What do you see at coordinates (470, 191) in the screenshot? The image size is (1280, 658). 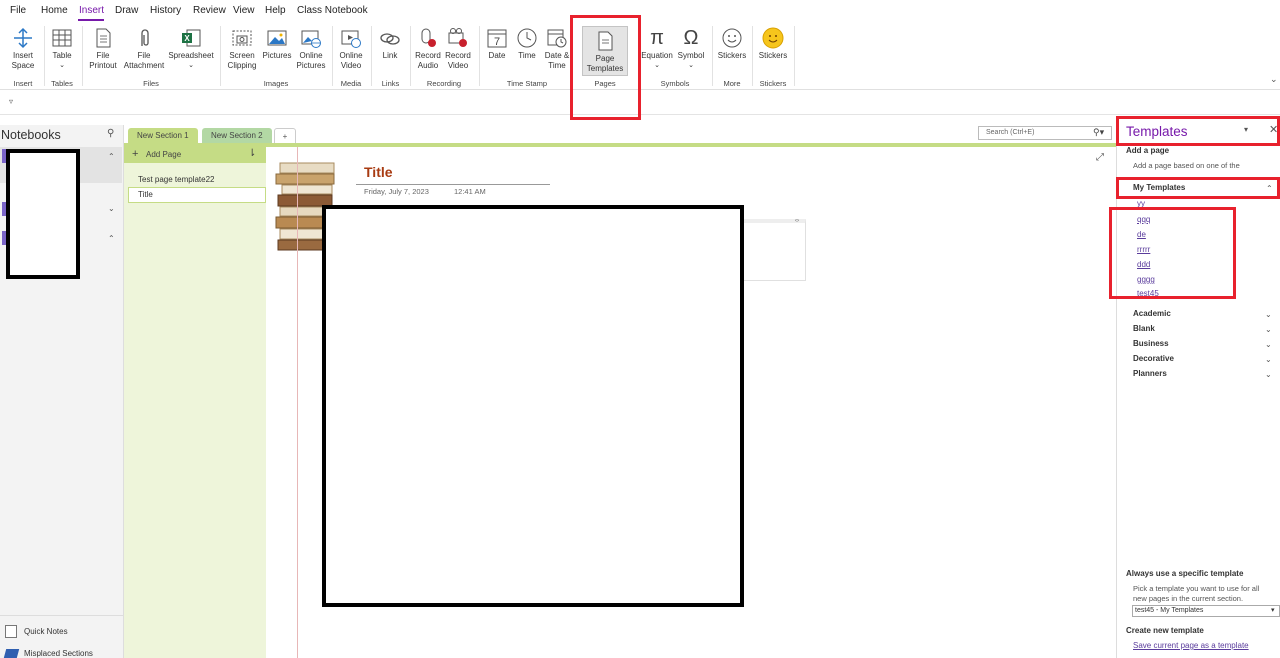 I see `page-time: 12:41 AM` at bounding box center [470, 191].